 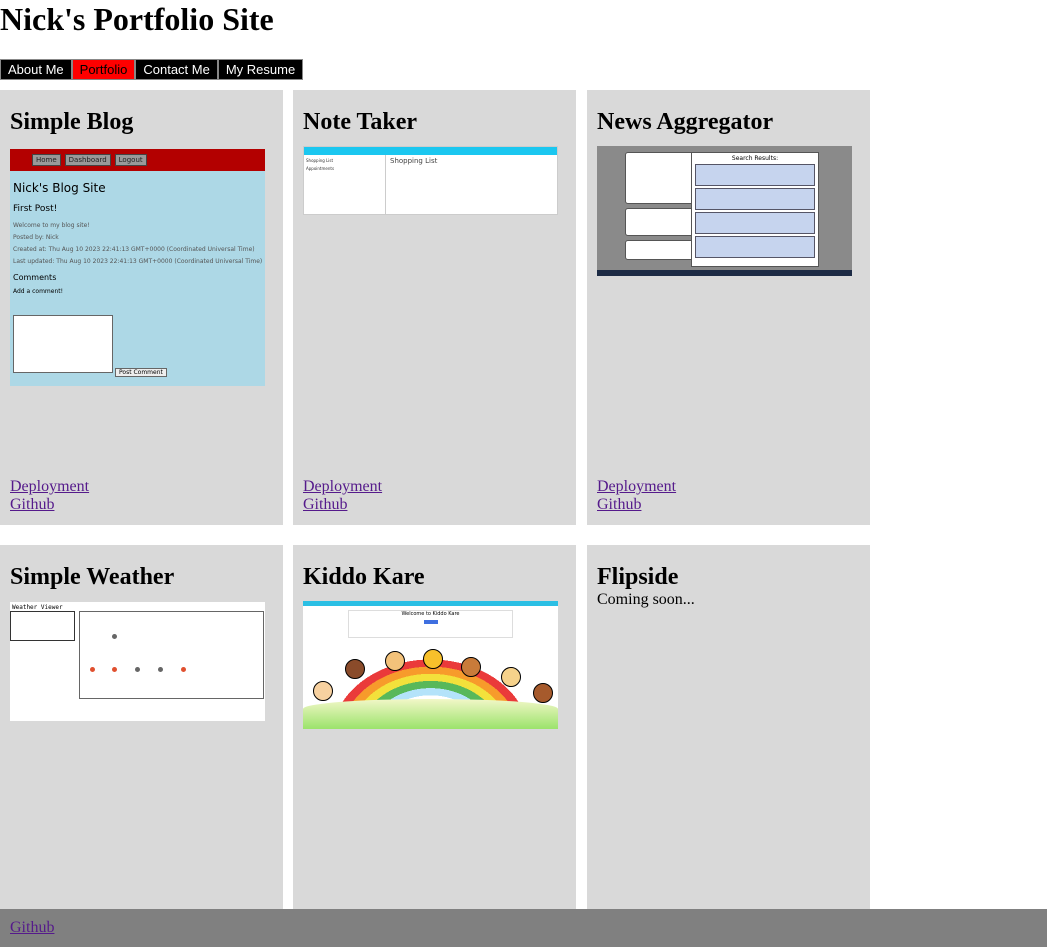 What do you see at coordinates (685, 122) in the screenshot?
I see `project-title: News Aggregator` at bounding box center [685, 122].